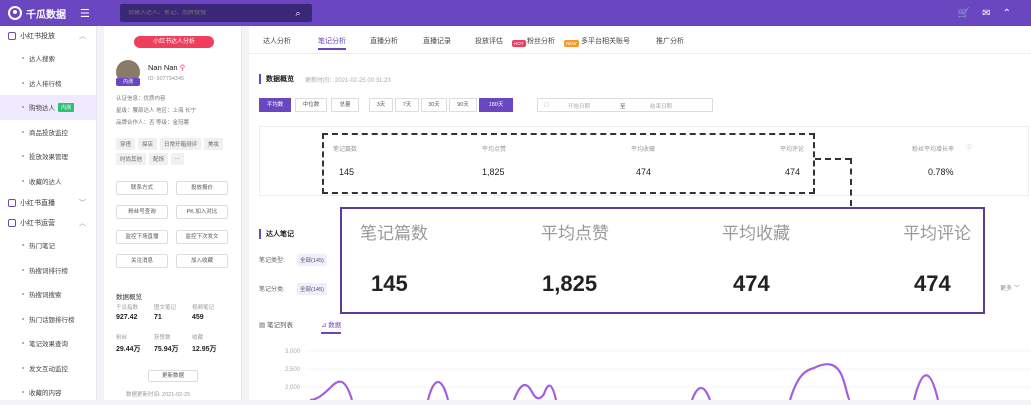 The image size is (1031, 405). I want to click on note-category-label: 笔记分类:, so click(272, 290).